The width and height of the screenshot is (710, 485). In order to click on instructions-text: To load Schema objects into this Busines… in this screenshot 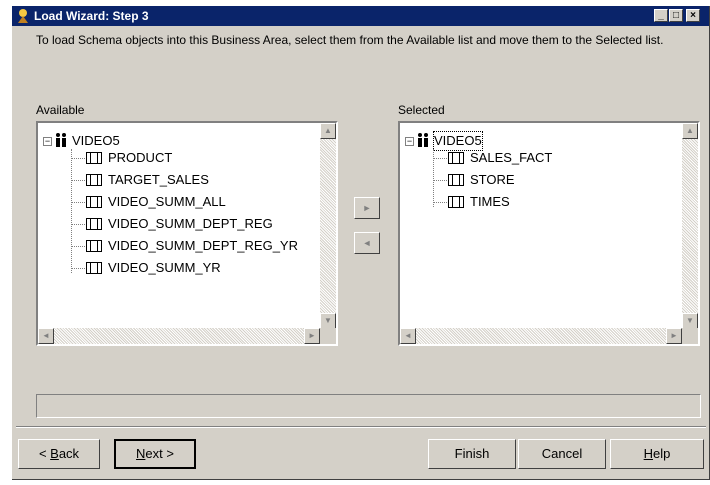, I will do `click(350, 40)`.